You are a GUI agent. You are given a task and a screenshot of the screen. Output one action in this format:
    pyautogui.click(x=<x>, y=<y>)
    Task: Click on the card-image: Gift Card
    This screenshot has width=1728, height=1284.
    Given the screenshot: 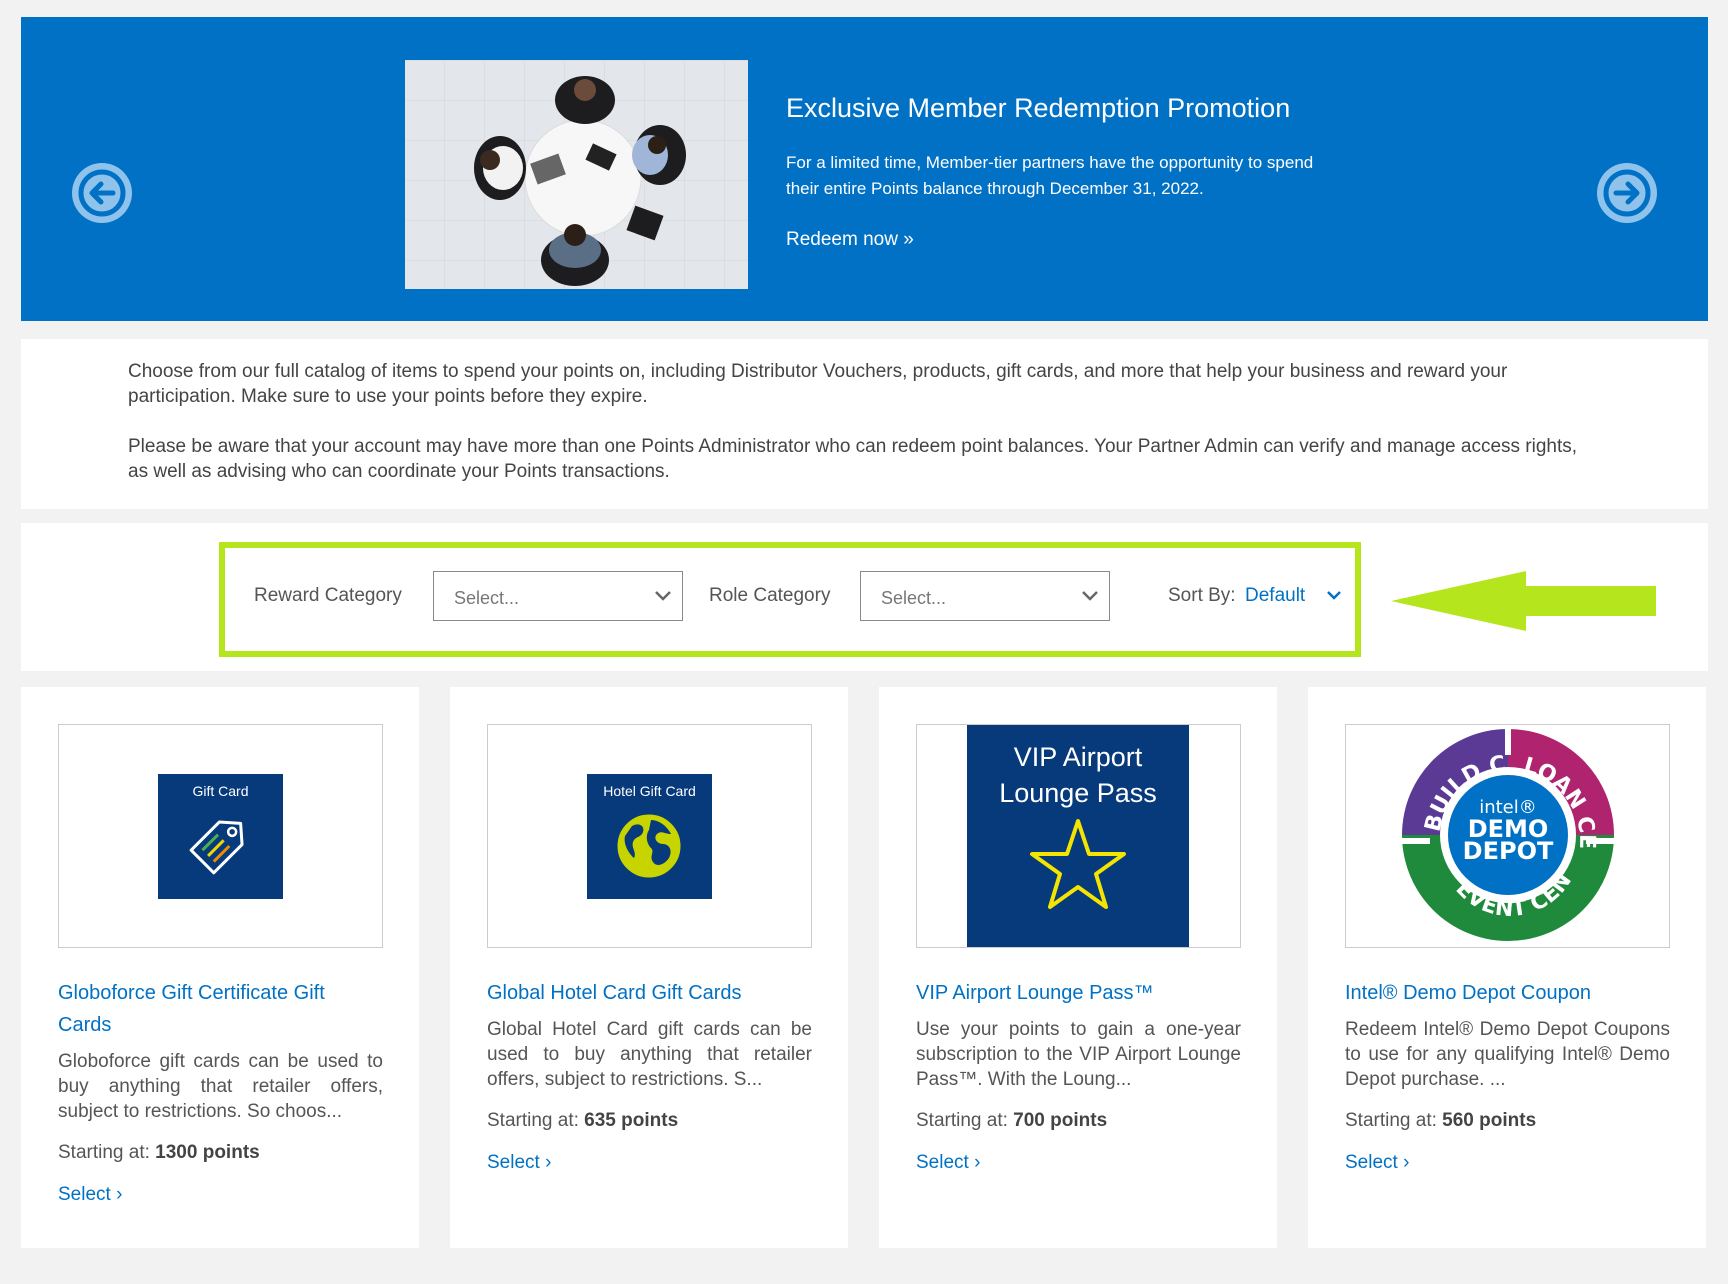 What is the action you would take?
    pyautogui.click(x=220, y=836)
    